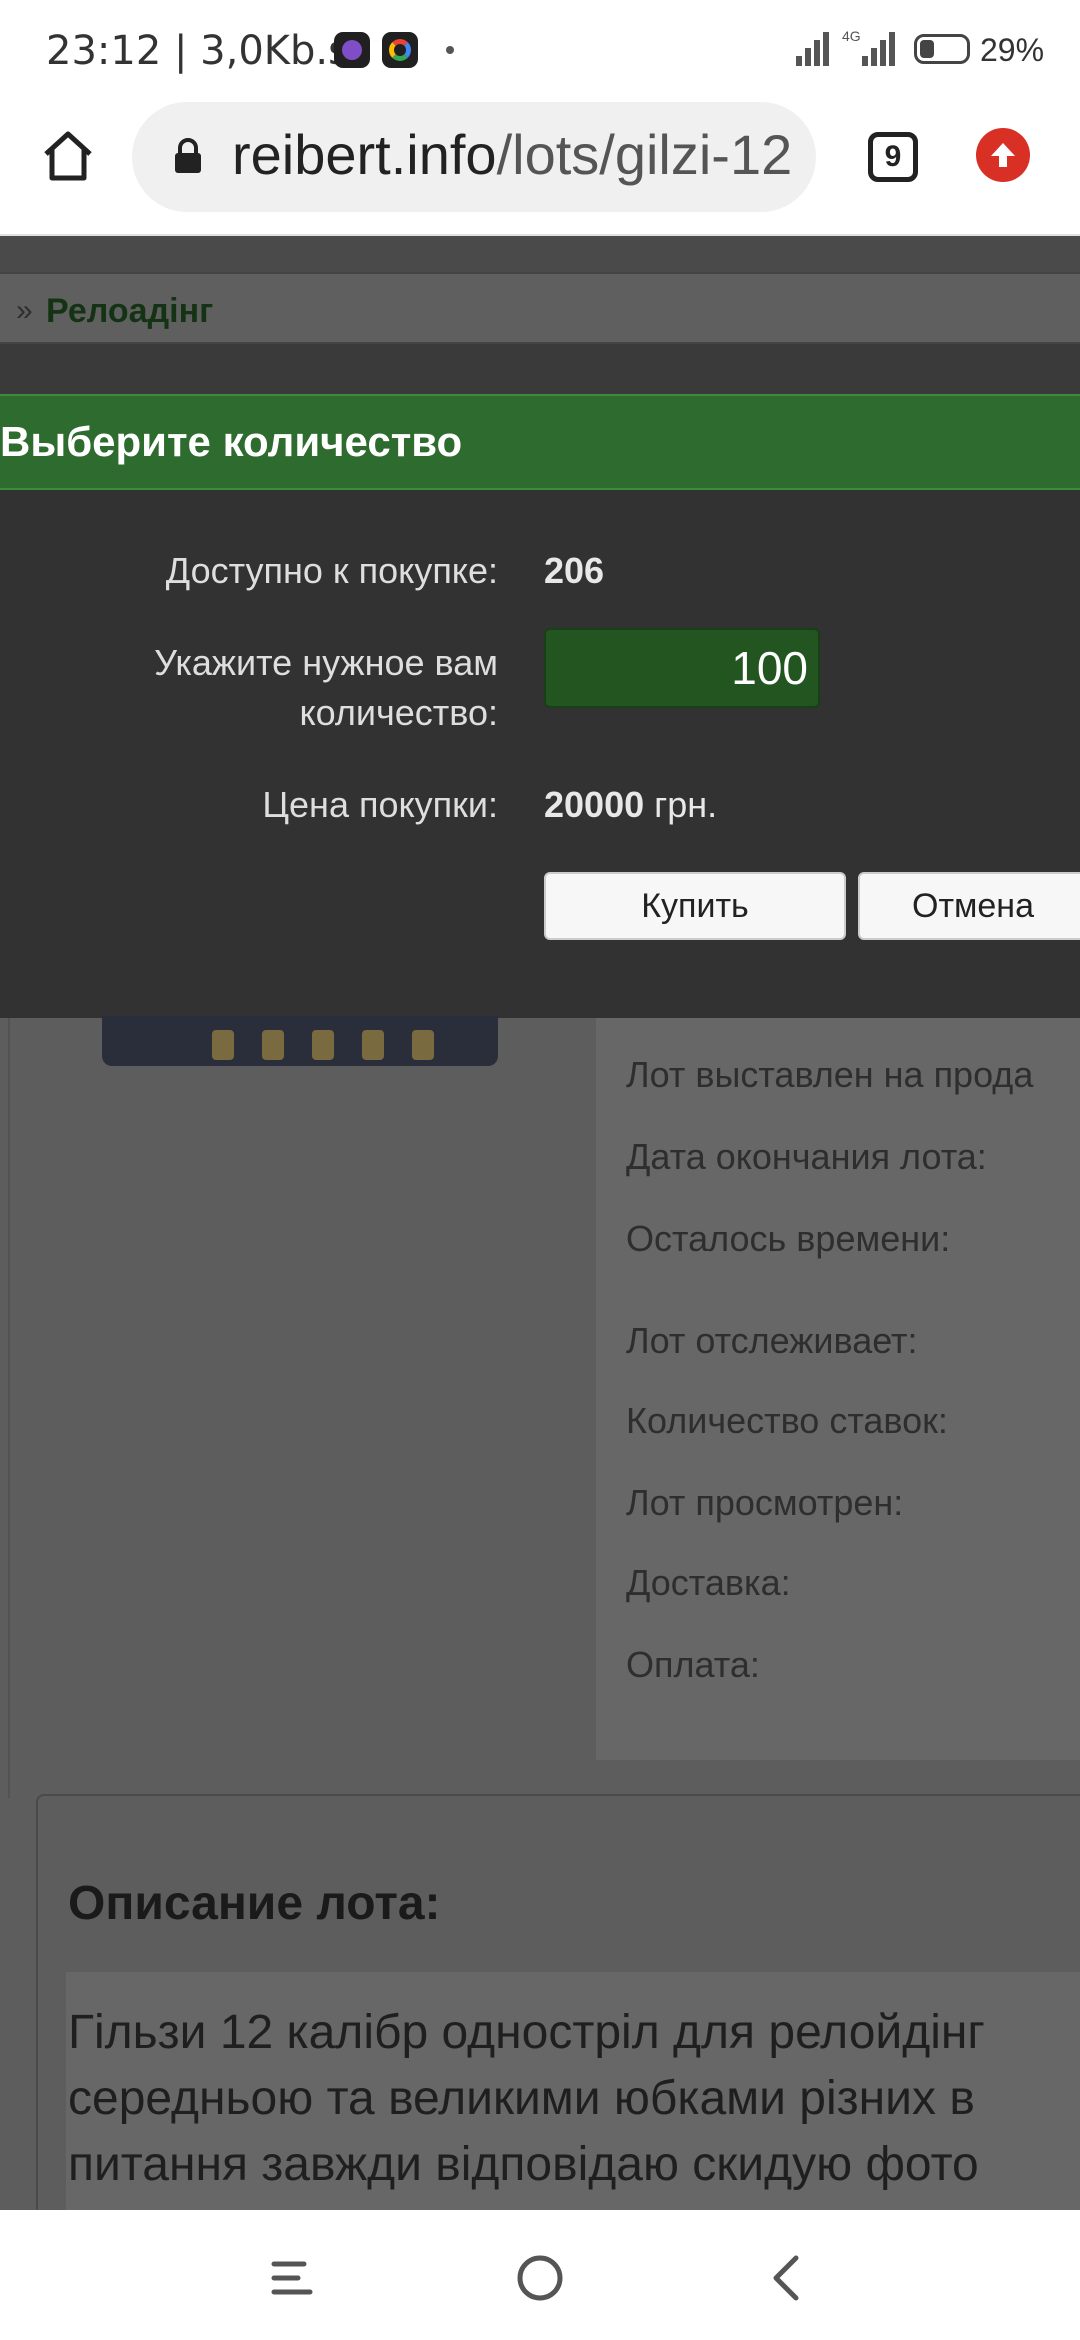 The height and width of the screenshot is (2340, 1080). What do you see at coordinates (574, 570) in the screenshot?
I see `available-value: 206` at bounding box center [574, 570].